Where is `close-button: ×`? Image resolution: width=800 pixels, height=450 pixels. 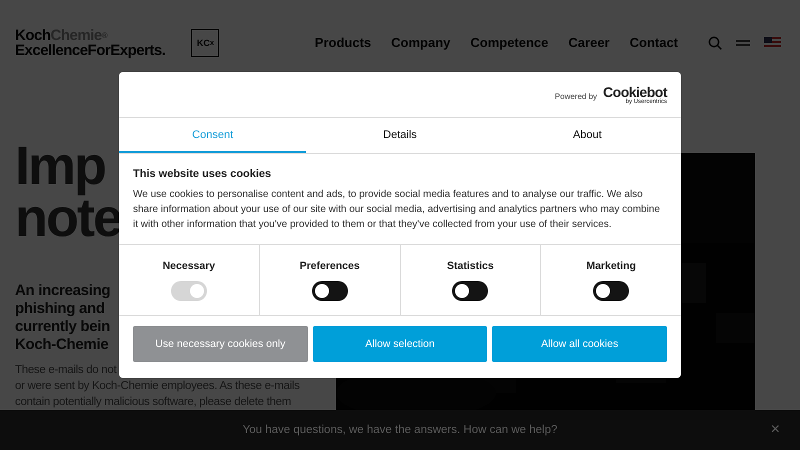
close-button: × is located at coordinates (775, 430).